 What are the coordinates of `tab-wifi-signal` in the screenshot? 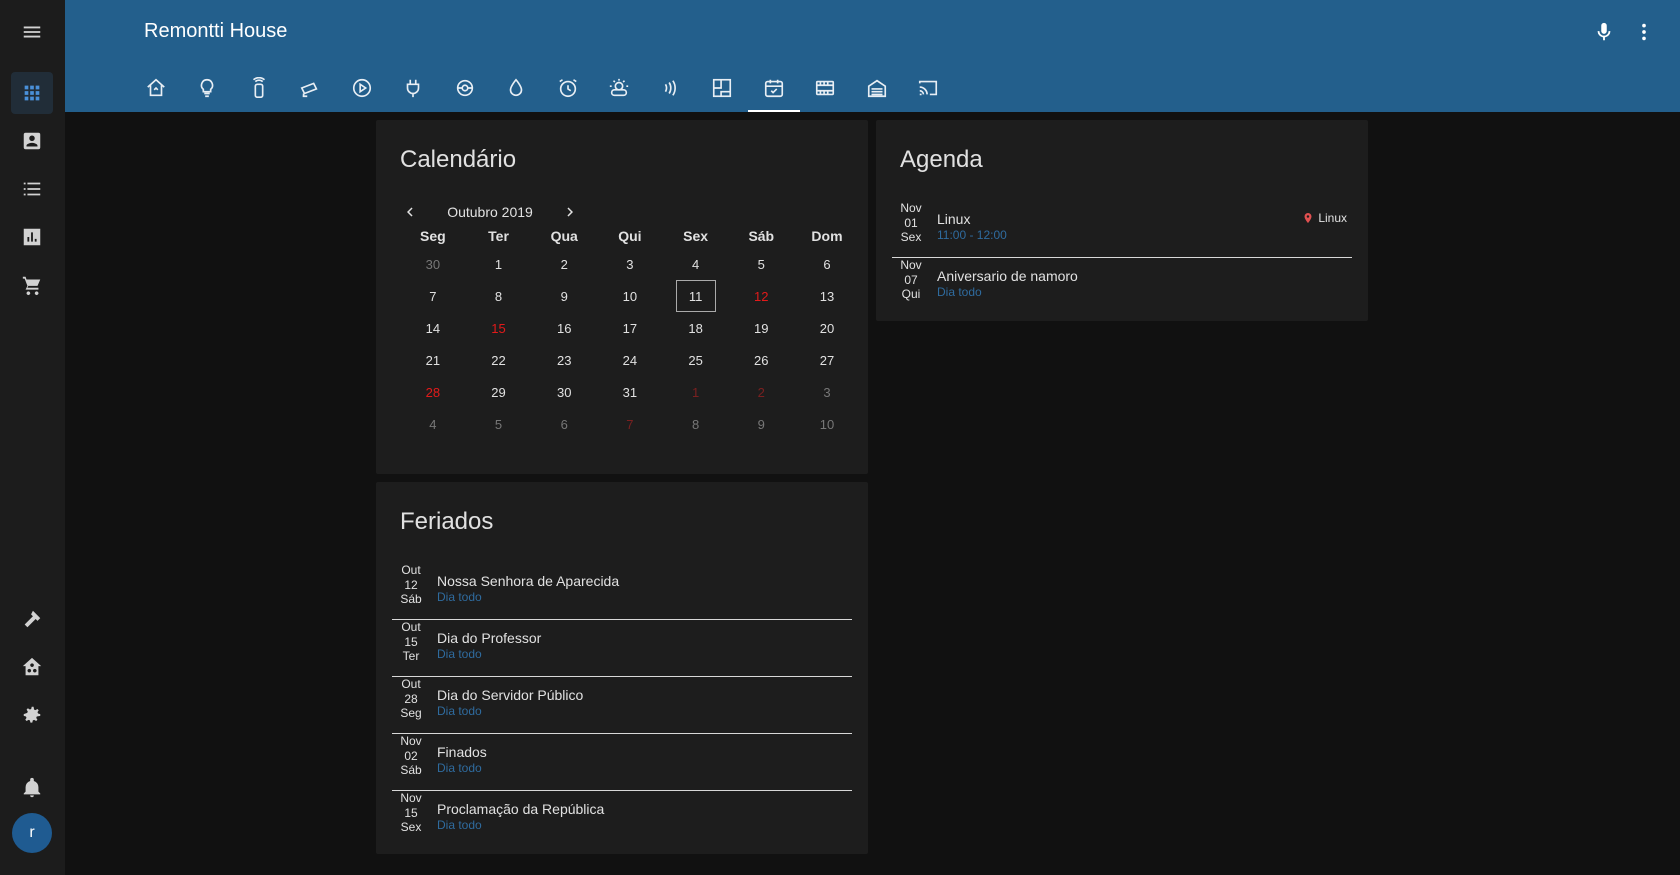 It's located at (671, 88).